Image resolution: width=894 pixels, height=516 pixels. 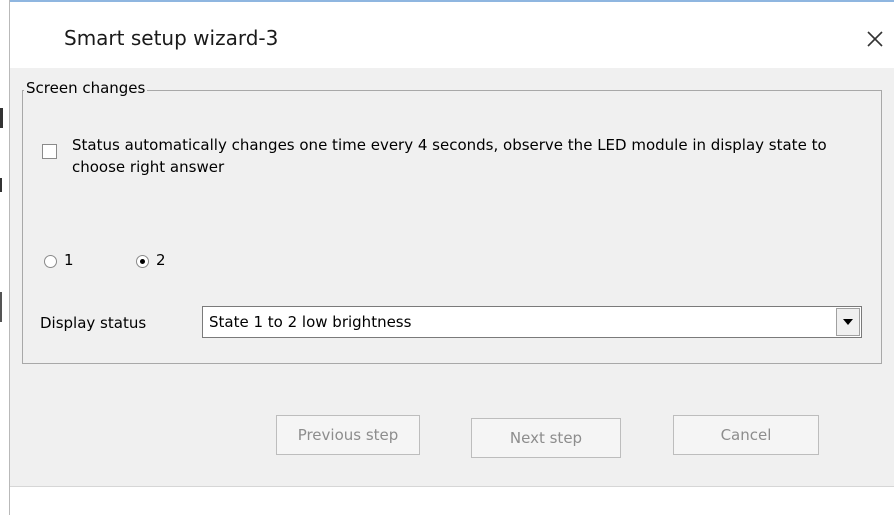 I want to click on dropdown-button, so click(x=848, y=322).